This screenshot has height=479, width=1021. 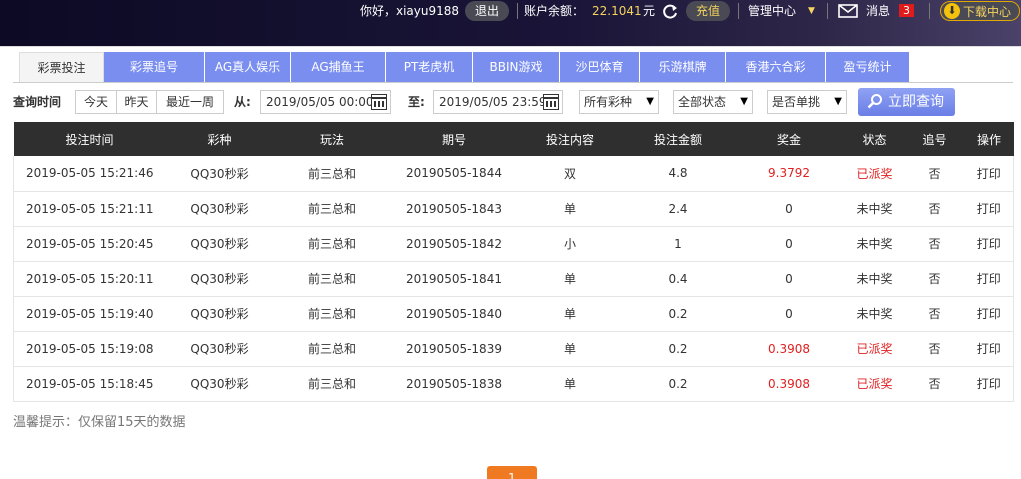 What do you see at coordinates (89, 278) in the screenshot?
I see `cell-bet-time: 2019-05-05 15:20:11` at bounding box center [89, 278].